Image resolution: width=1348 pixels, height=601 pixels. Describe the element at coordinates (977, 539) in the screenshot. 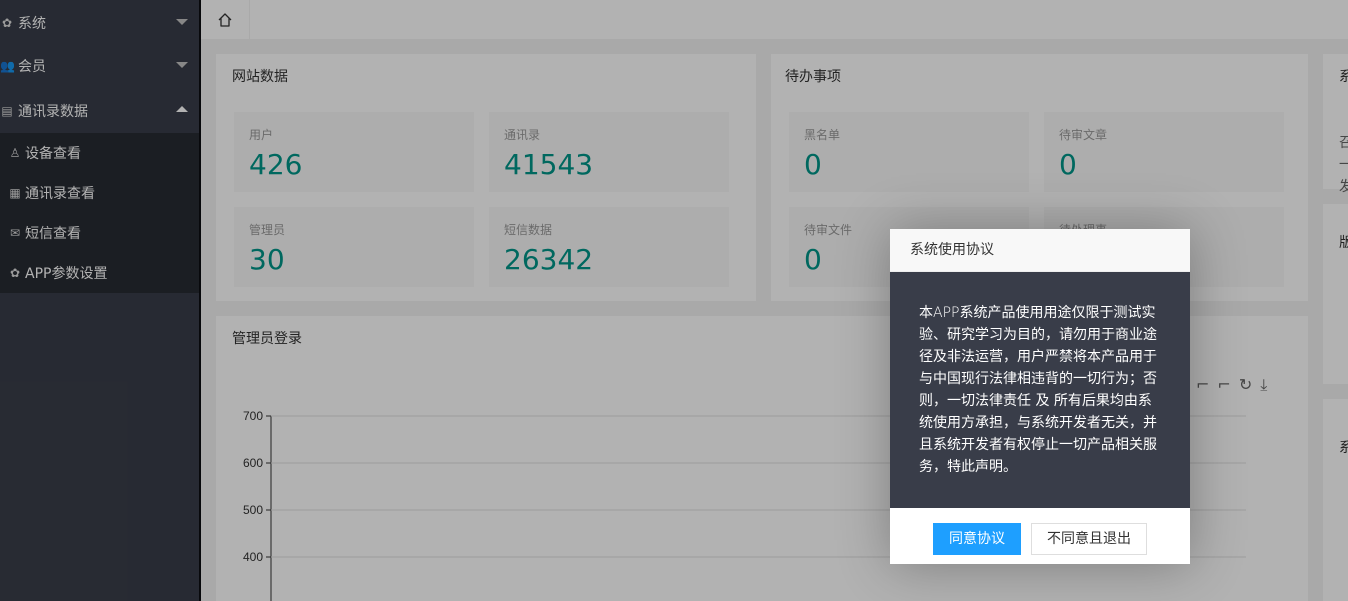

I see `agree-button: 同意协议` at that location.